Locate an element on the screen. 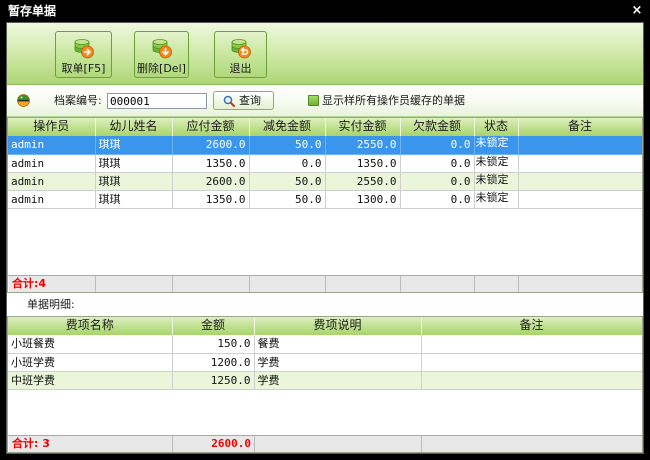 The height and width of the screenshot is (460, 650). retrieve-icon is located at coordinates (84, 48).